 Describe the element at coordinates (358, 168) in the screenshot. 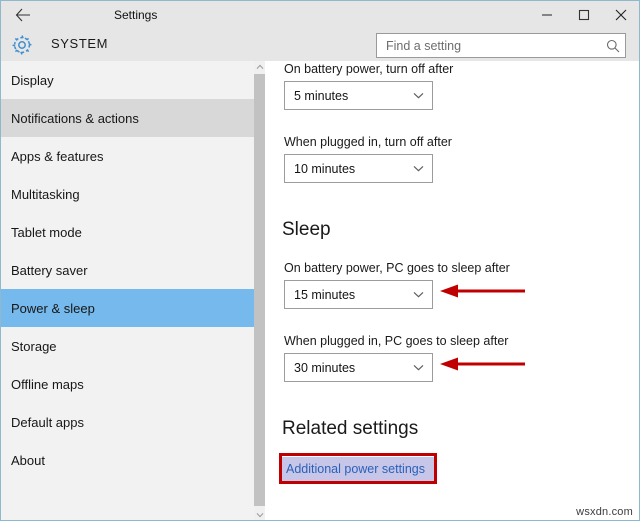

I see `screen-plugged-dropdown: 10 minutes` at that location.